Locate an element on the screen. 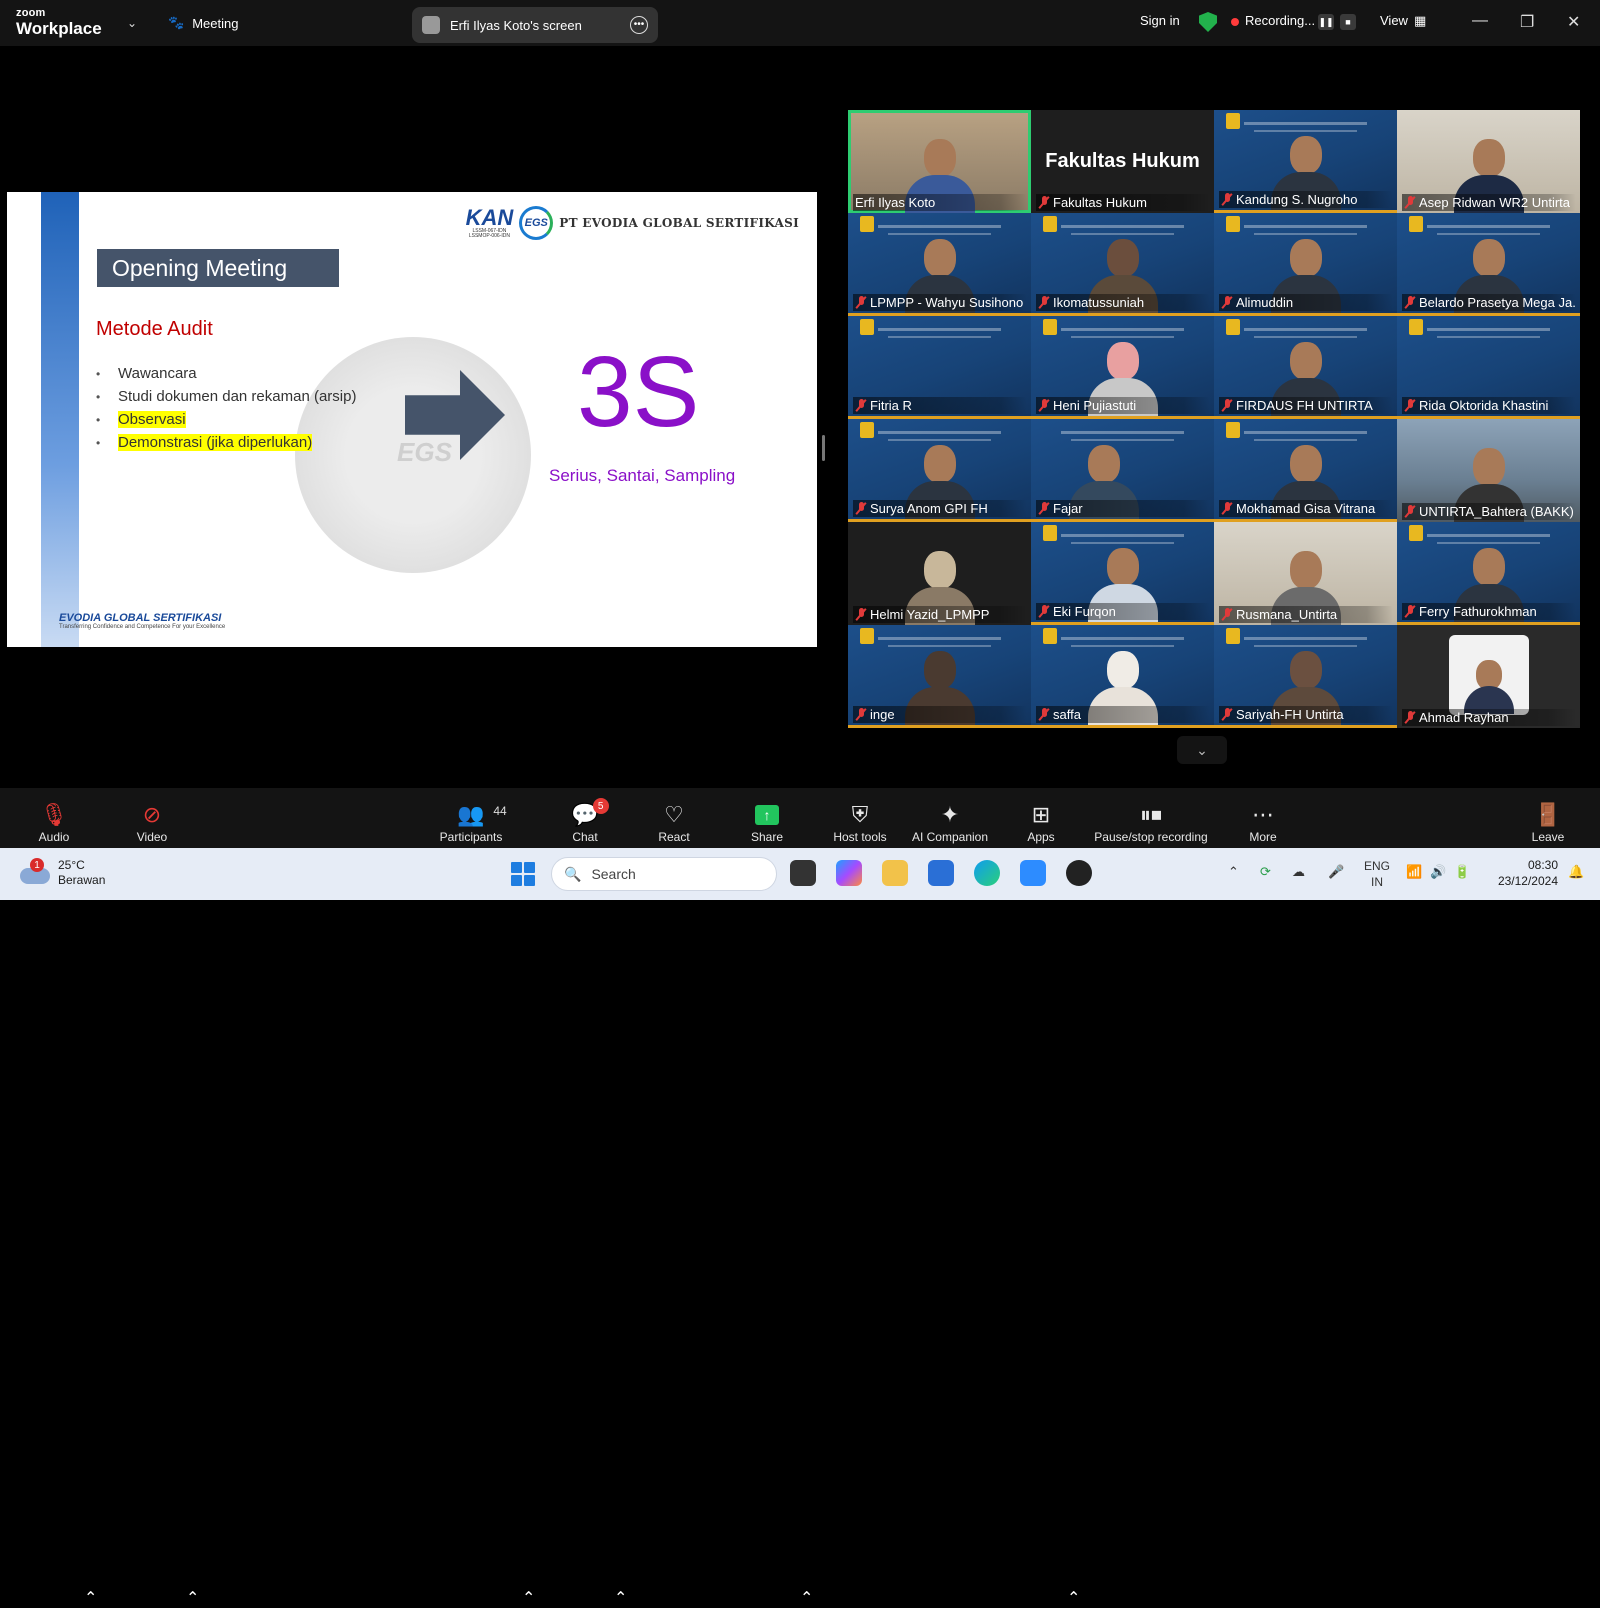 The width and height of the screenshot is (1600, 1608). video-tile: Fitria R is located at coordinates (939, 367).